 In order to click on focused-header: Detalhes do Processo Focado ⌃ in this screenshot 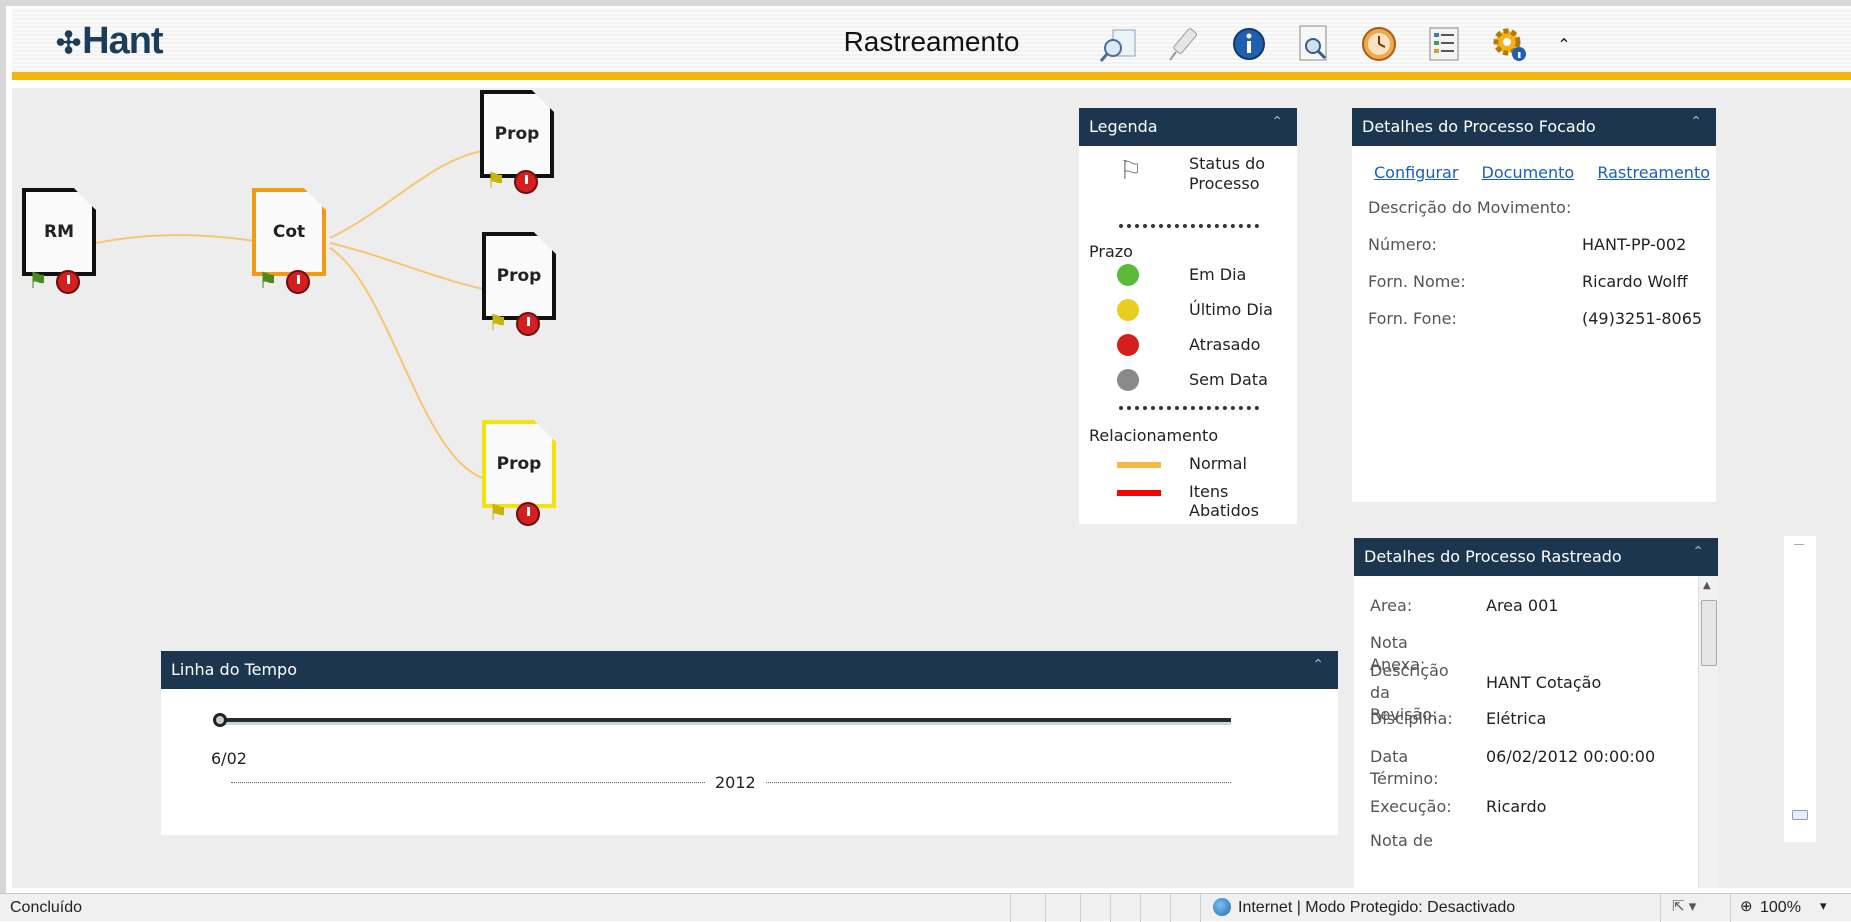, I will do `click(1534, 127)`.